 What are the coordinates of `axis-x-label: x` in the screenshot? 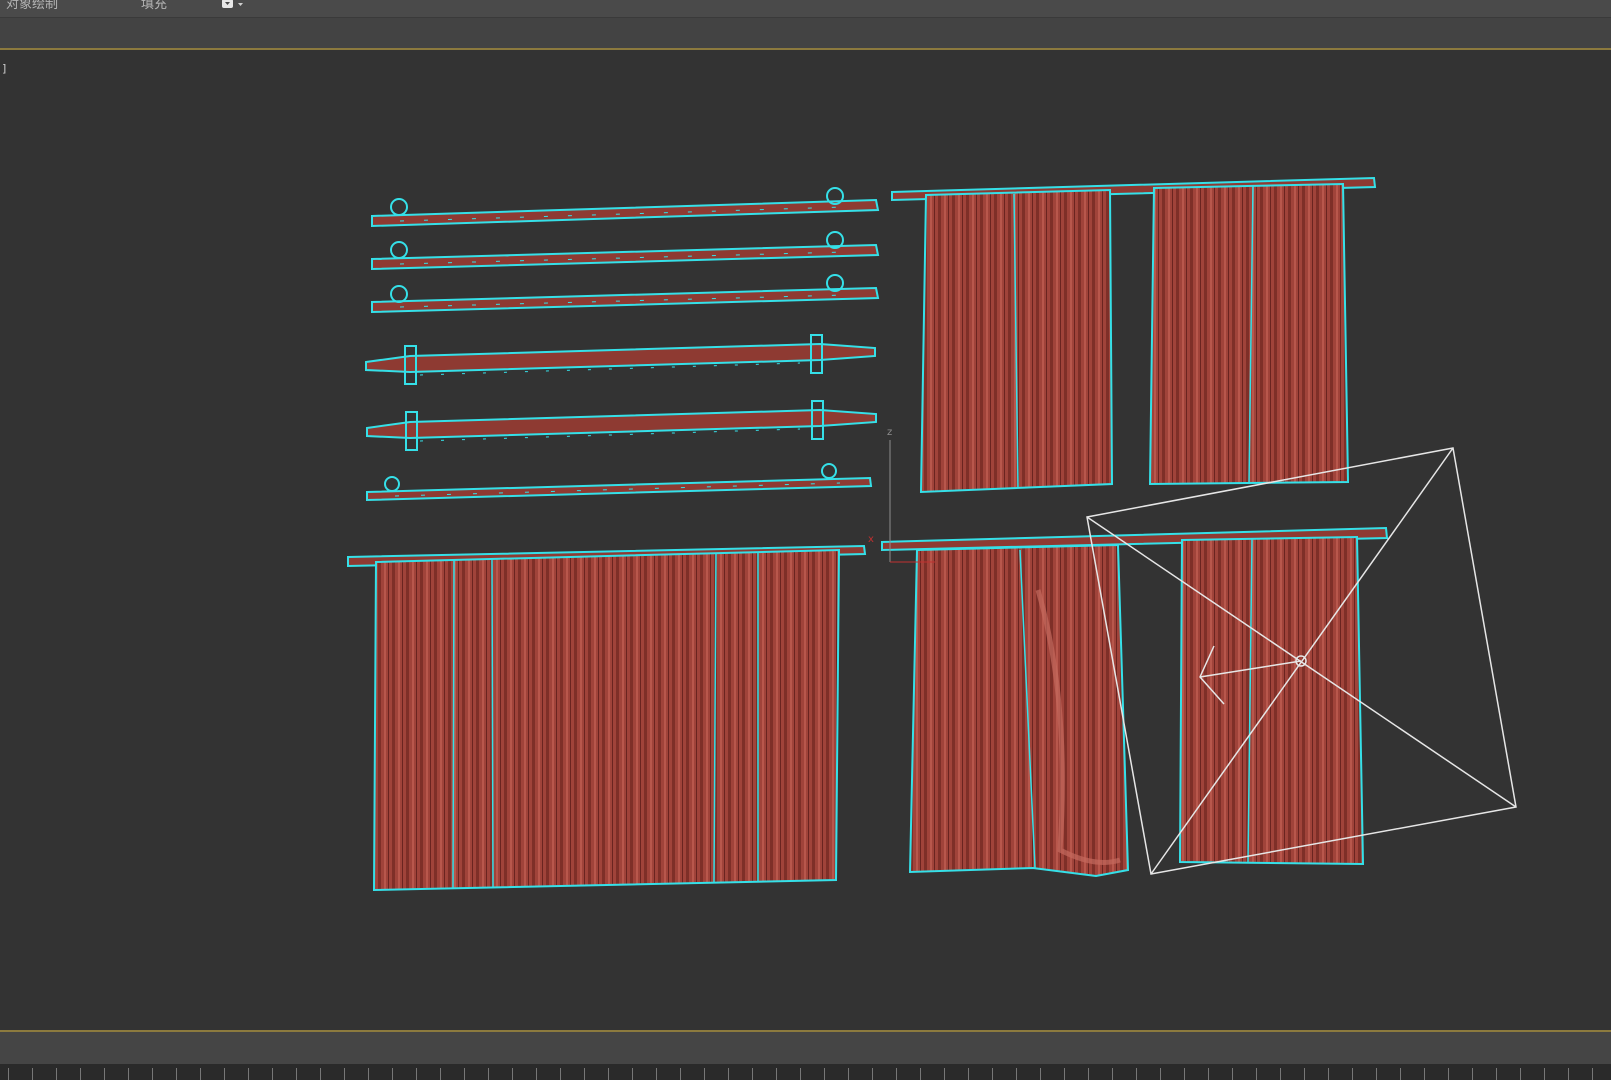 It's located at (871, 539).